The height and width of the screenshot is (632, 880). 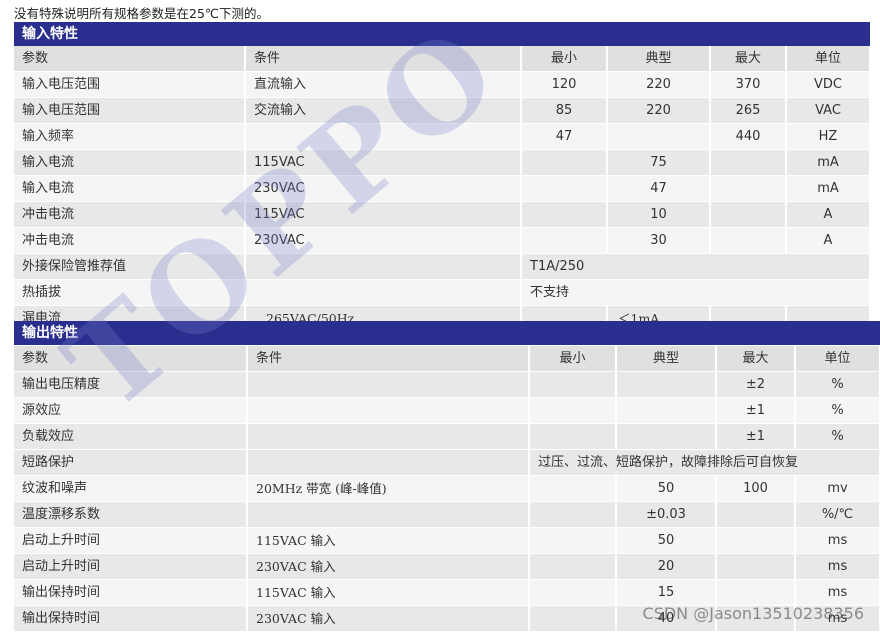 What do you see at coordinates (388, 488) in the screenshot?
I see `cell-condition: 20MHz 带宽 (峰-峰值)` at bounding box center [388, 488].